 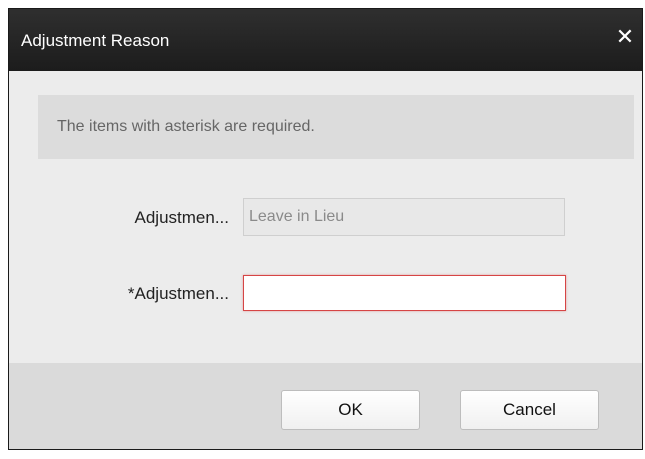 What do you see at coordinates (350, 410) in the screenshot?
I see `ok-button: OK` at bounding box center [350, 410].